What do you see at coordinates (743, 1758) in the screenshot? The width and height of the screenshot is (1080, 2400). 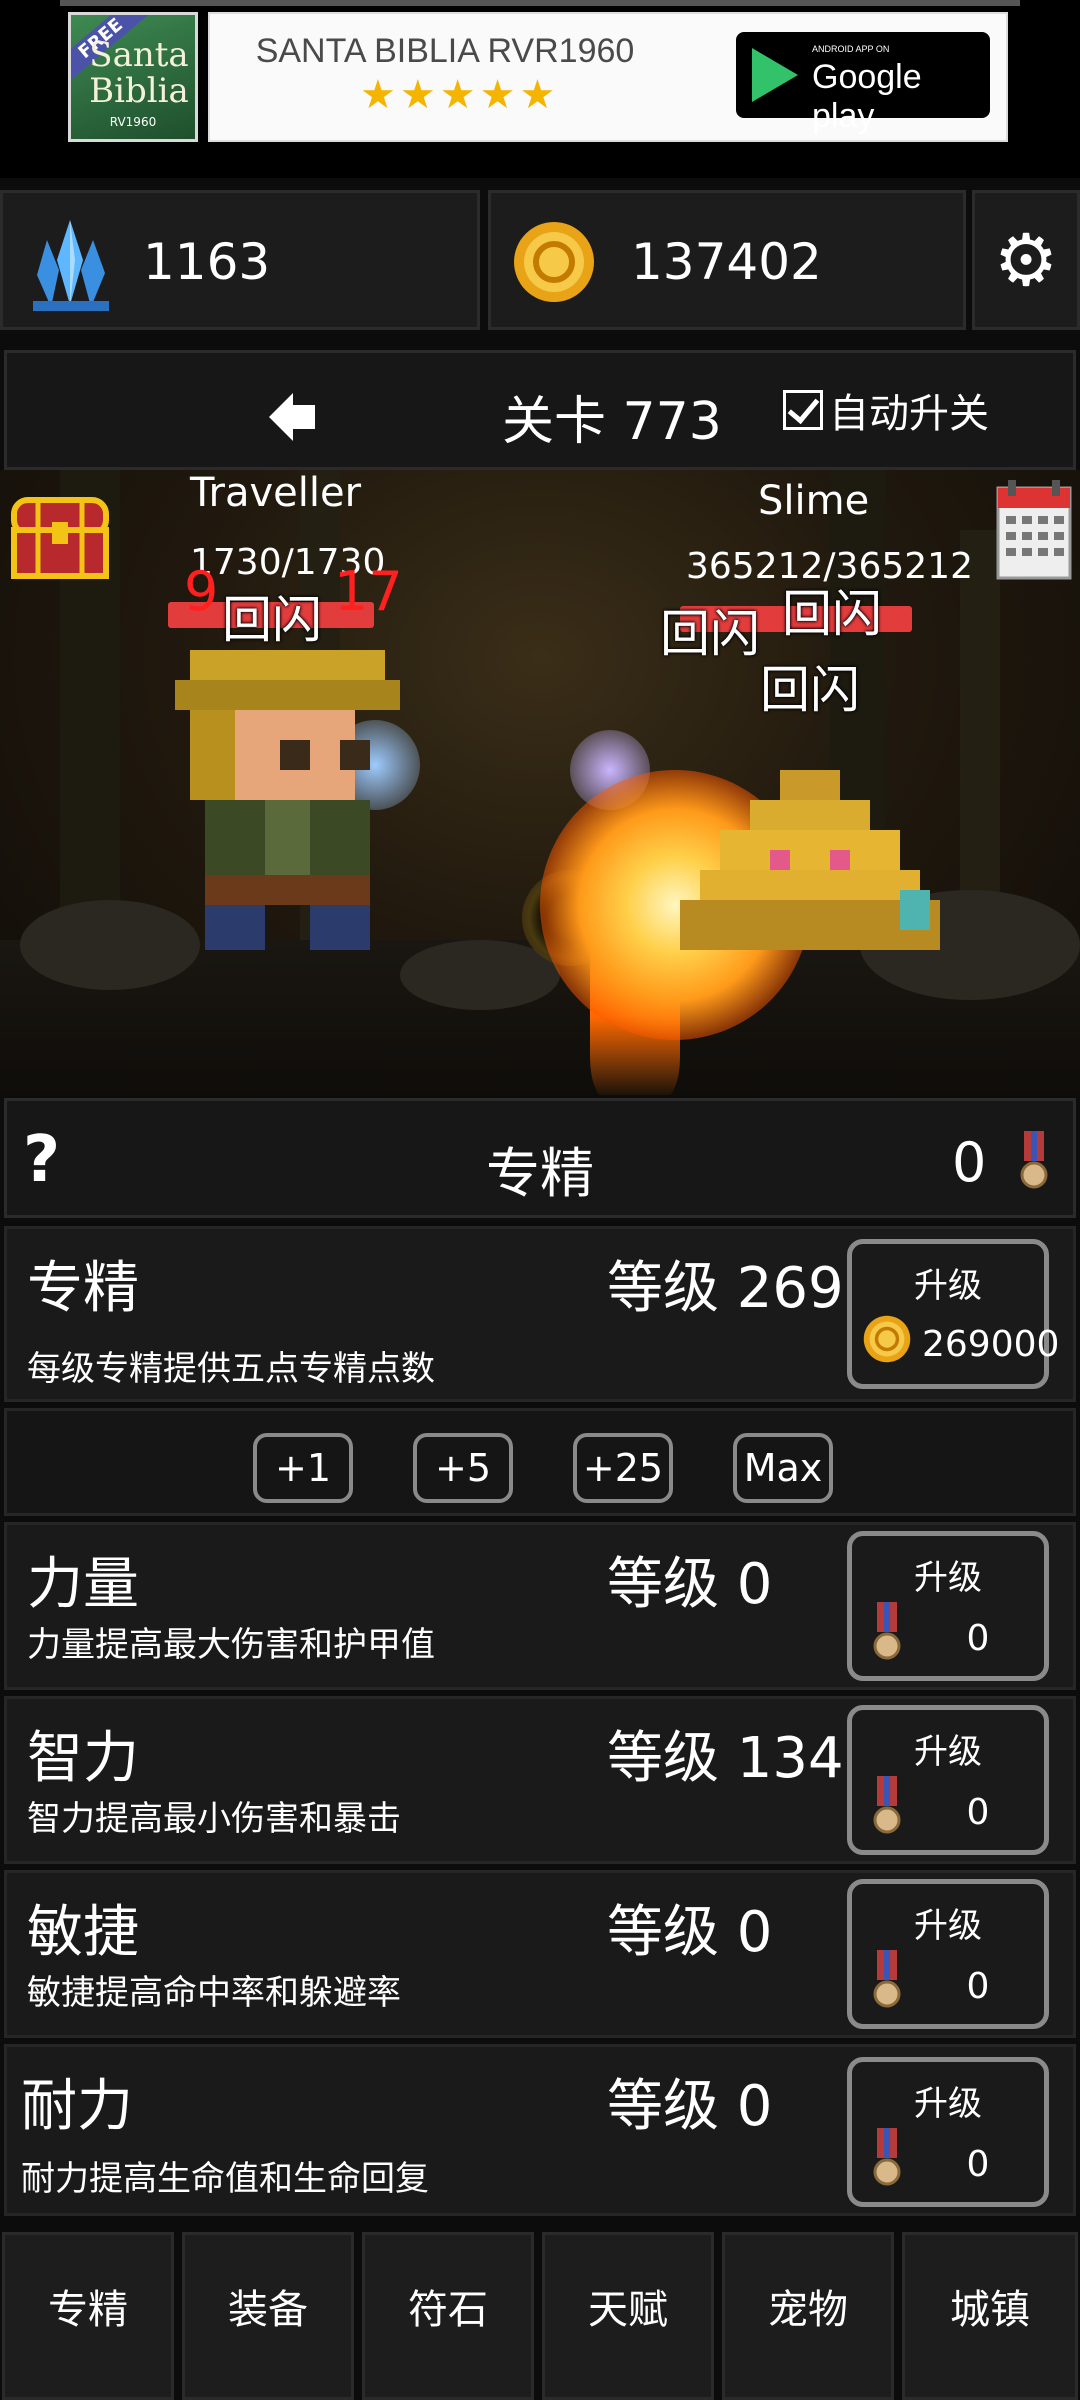 I see `stat-level: 等级 1345` at bounding box center [743, 1758].